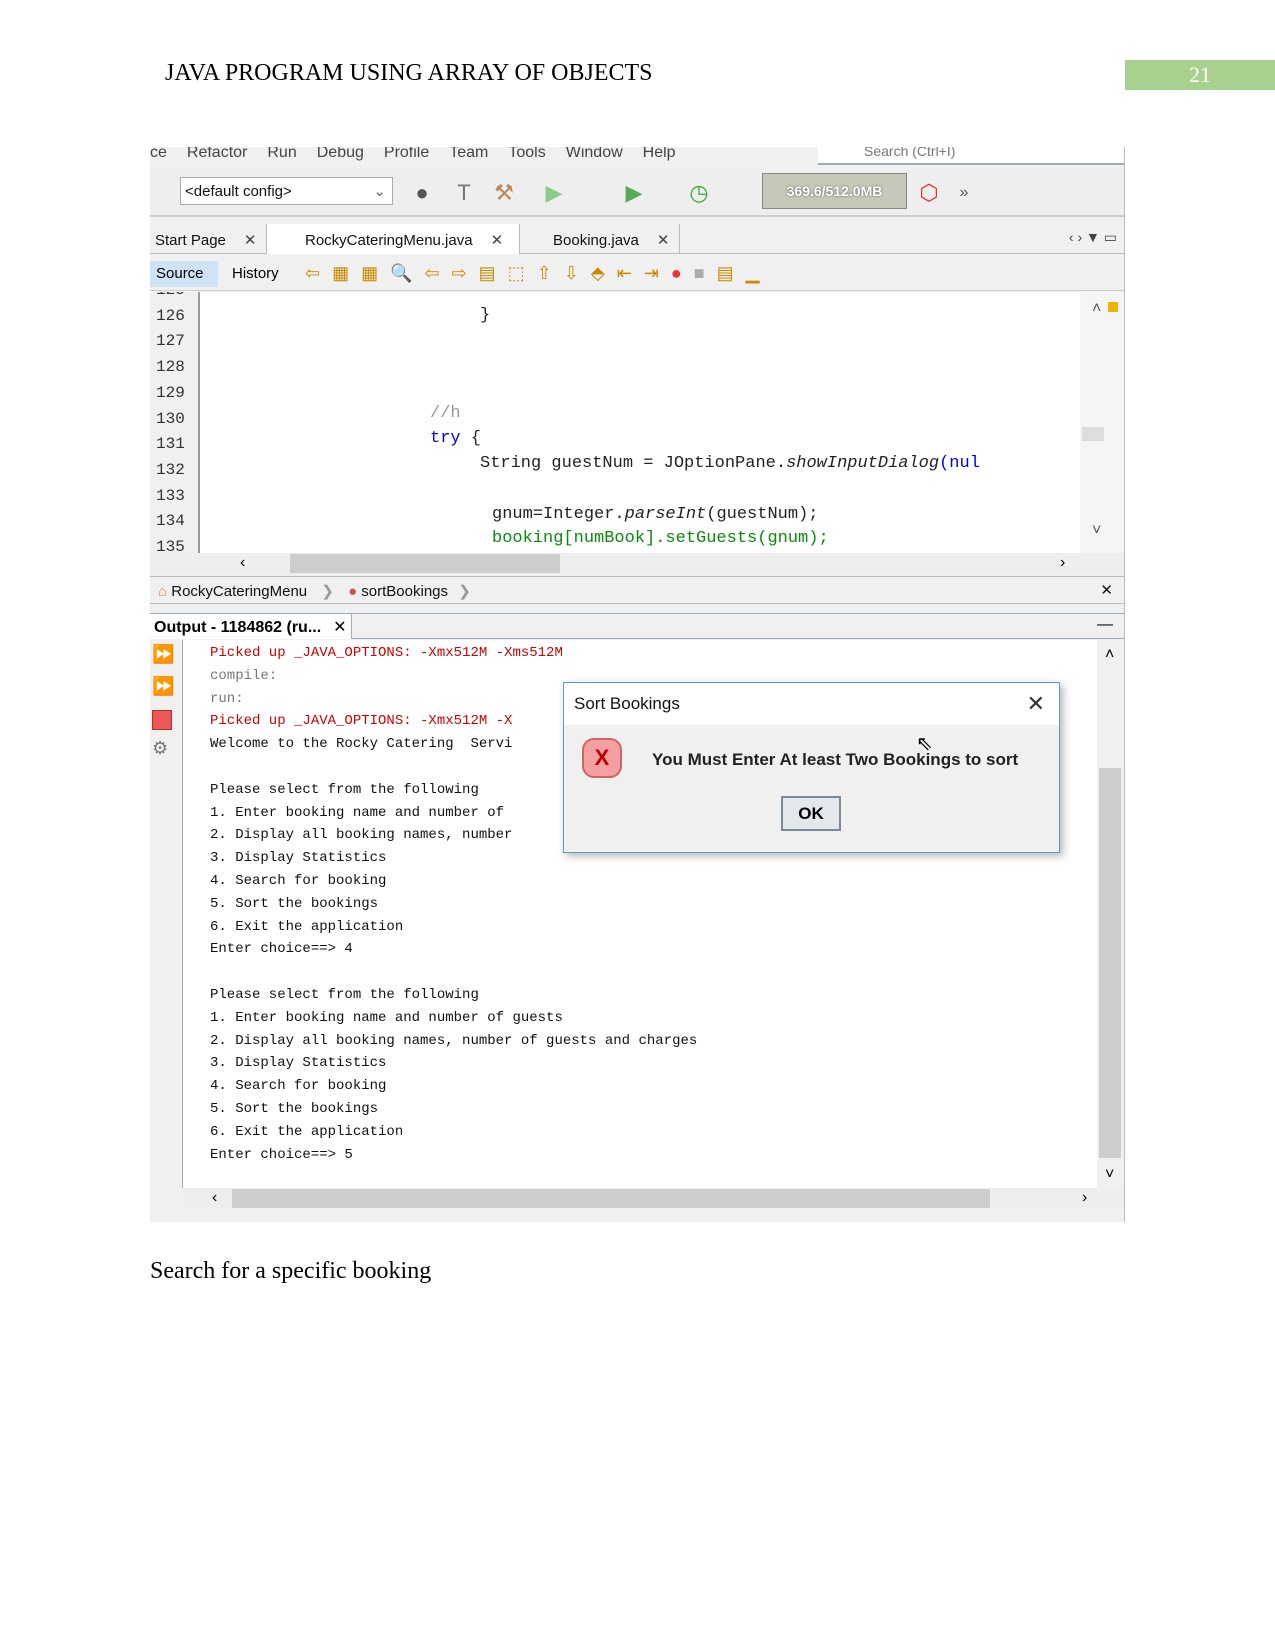 This screenshot has width=1275, height=1651. Describe the element at coordinates (255, 274) in the screenshot. I see `tab-history: History` at that location.